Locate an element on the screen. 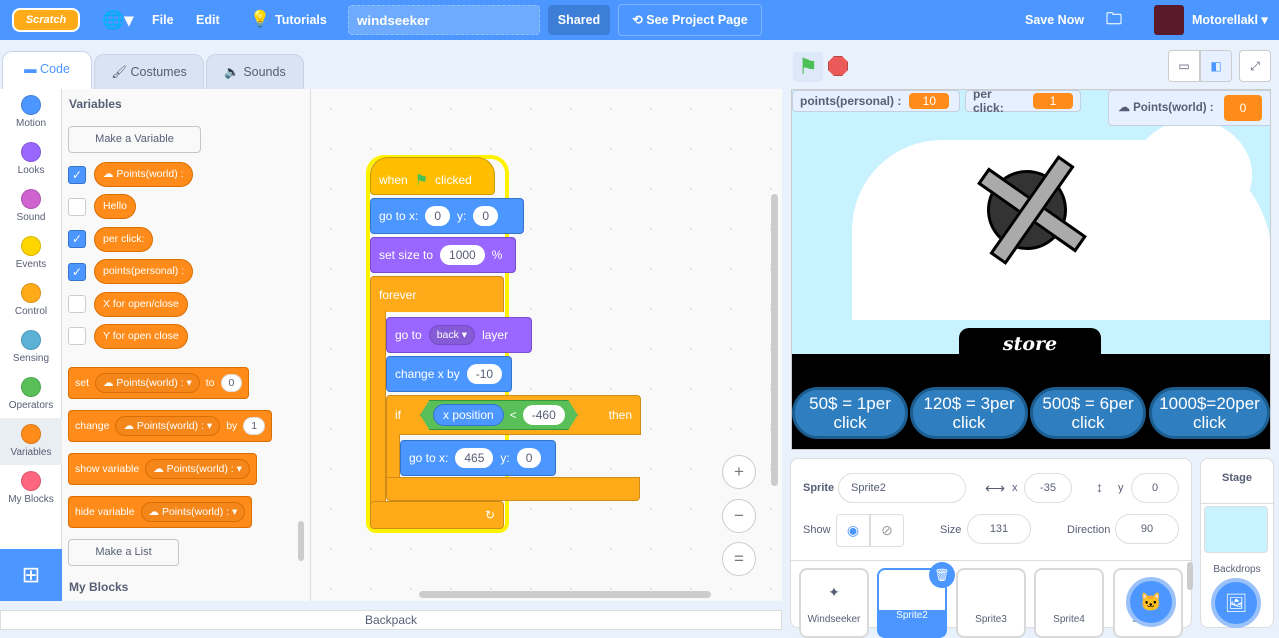 This screenshot has width=1279, height=638. monitor-points-world: ☁ Points(world) :0 is located at coordinates (1189, 108).